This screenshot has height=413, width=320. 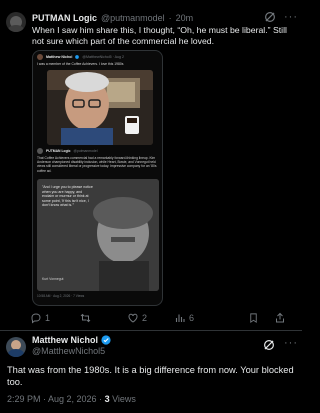 I want to click on like-count: 2, so click(x=145, y=318).